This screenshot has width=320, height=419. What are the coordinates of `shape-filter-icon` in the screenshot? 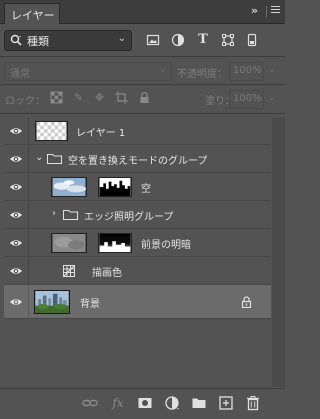 It's located at (228, 40).